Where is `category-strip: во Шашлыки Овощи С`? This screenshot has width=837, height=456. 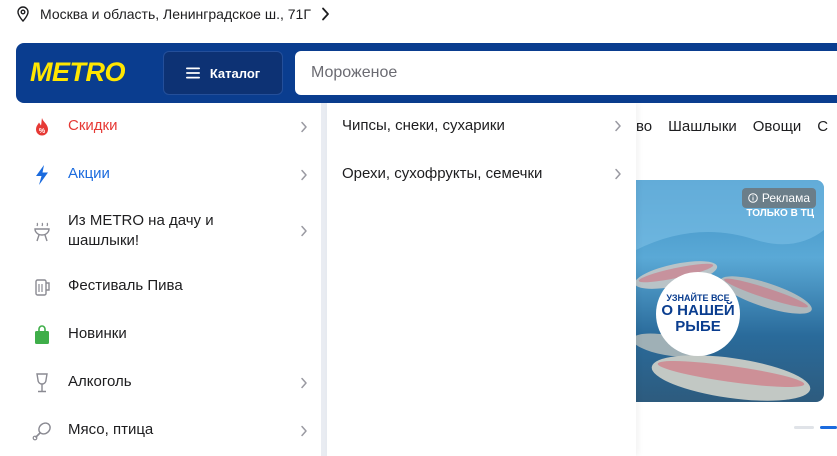 category-strip: во Шашлыки Овощи С is located at coordinates (736, 130).